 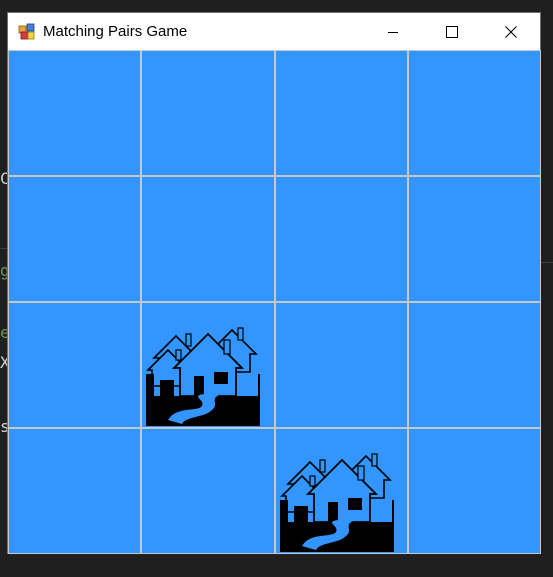 I want to click on tile-r4-c4, so click(x=474, y=491).